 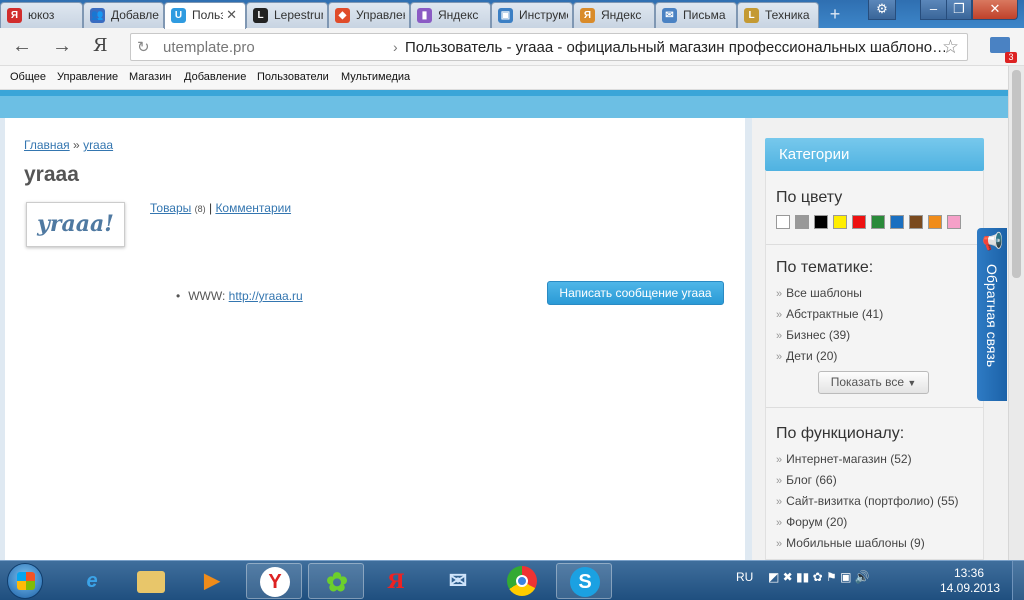 I want to click on divider, so click(x=874, y=407).